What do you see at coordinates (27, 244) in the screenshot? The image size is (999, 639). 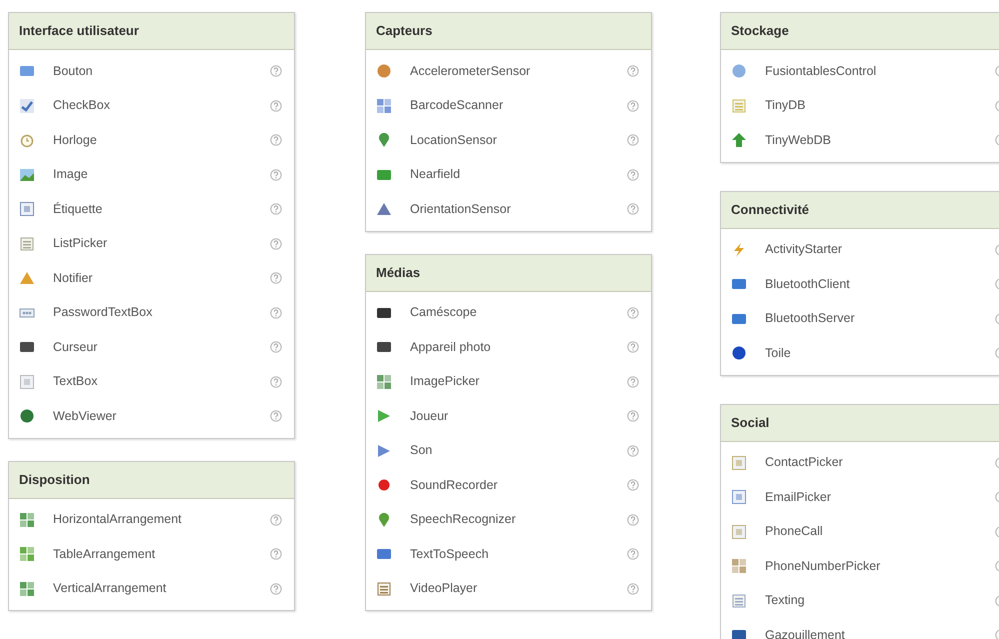 I see `list-icon` at bounding box center [27, 244].